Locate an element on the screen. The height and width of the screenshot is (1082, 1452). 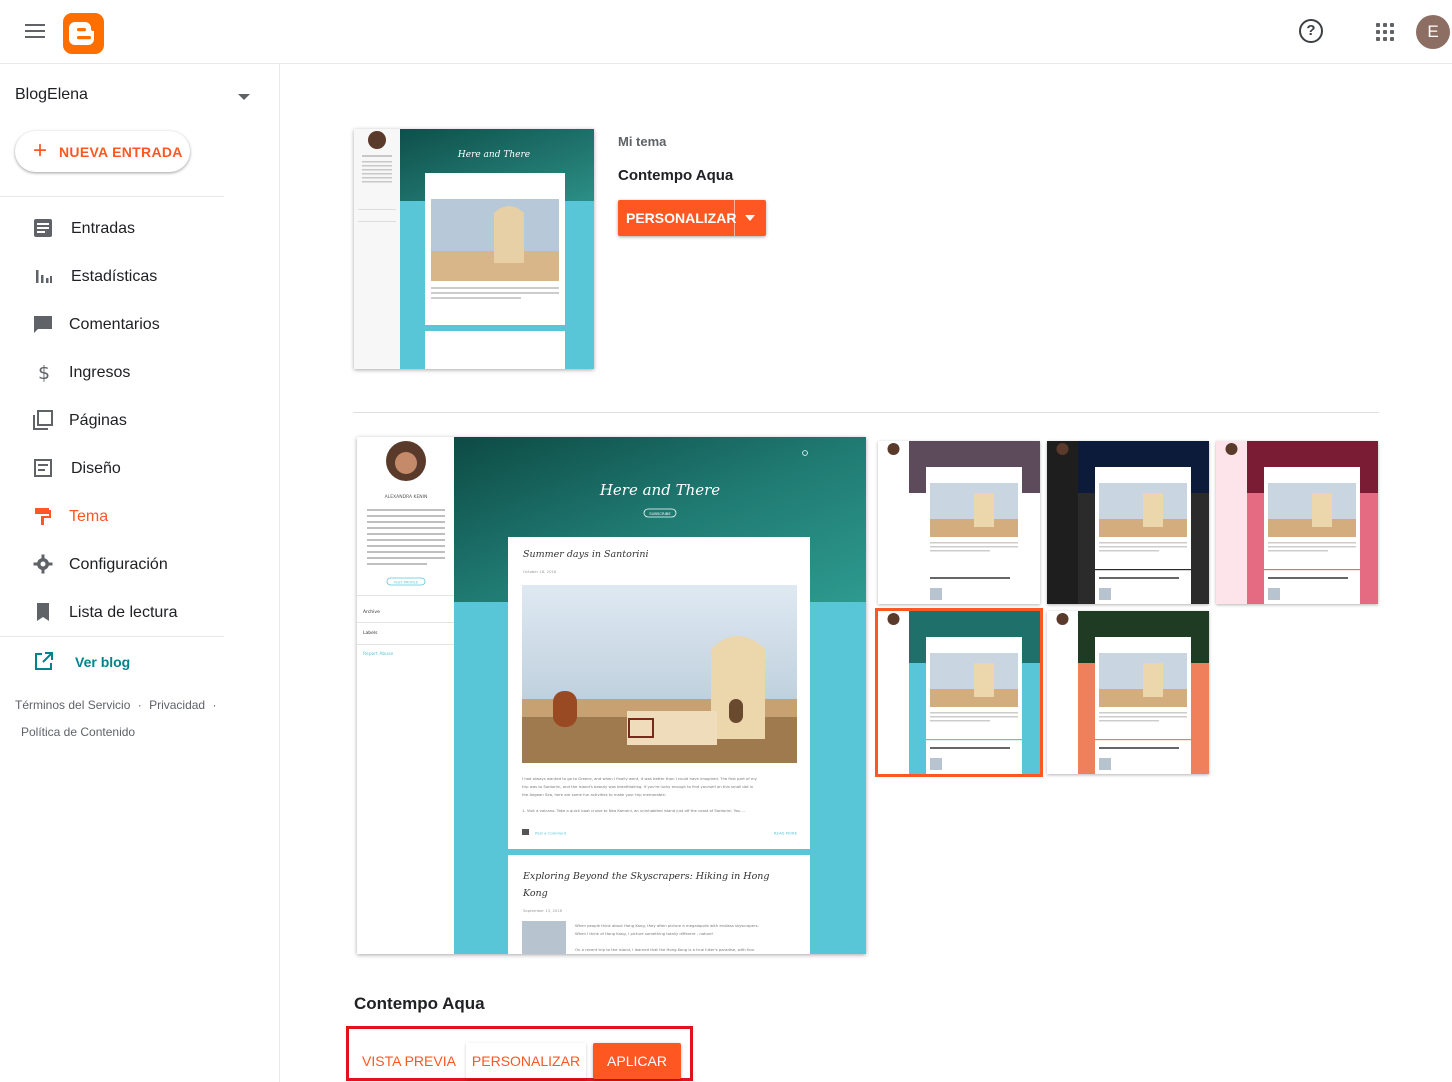
sidebar-item-ingresos: $ Ingresos is located at coordinates (112, 373).